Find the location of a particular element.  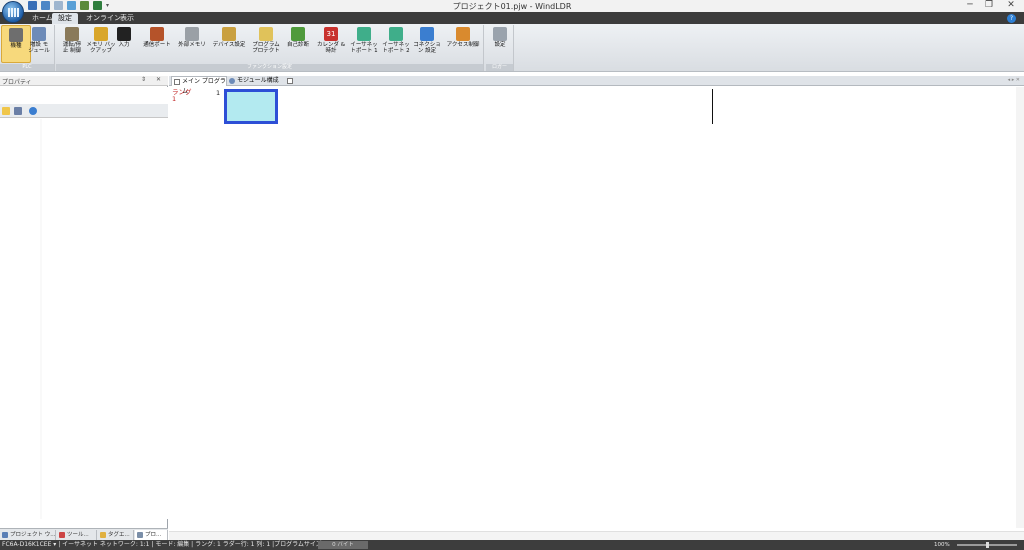

tab-settings: 設定 is located at coordinates (65, 18).